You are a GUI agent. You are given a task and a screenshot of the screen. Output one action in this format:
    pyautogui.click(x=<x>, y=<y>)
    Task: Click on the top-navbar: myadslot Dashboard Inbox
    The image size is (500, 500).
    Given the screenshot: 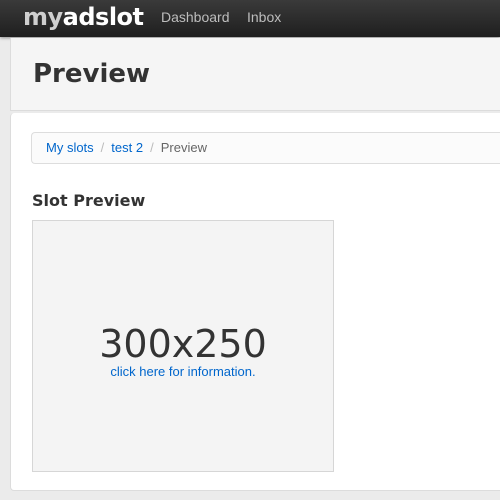 What is the action you would take?
    pyautogui.click(x=250, y=18)
    